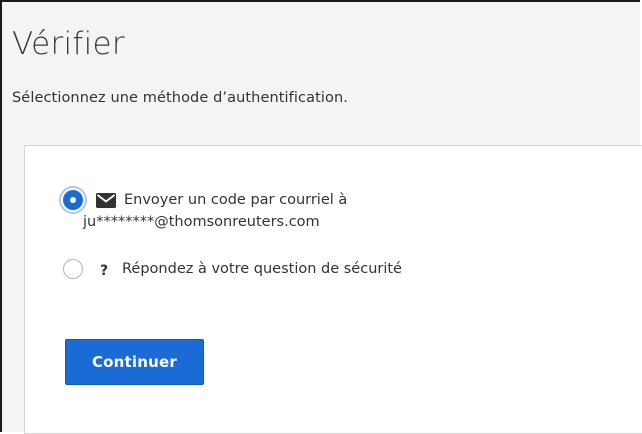 This screenshot has width=642, height=434. Describe the element at coordinates (262, 269) in the screenshot. I see `security-question-label: Répondez à votre question de sécurité` at that location.